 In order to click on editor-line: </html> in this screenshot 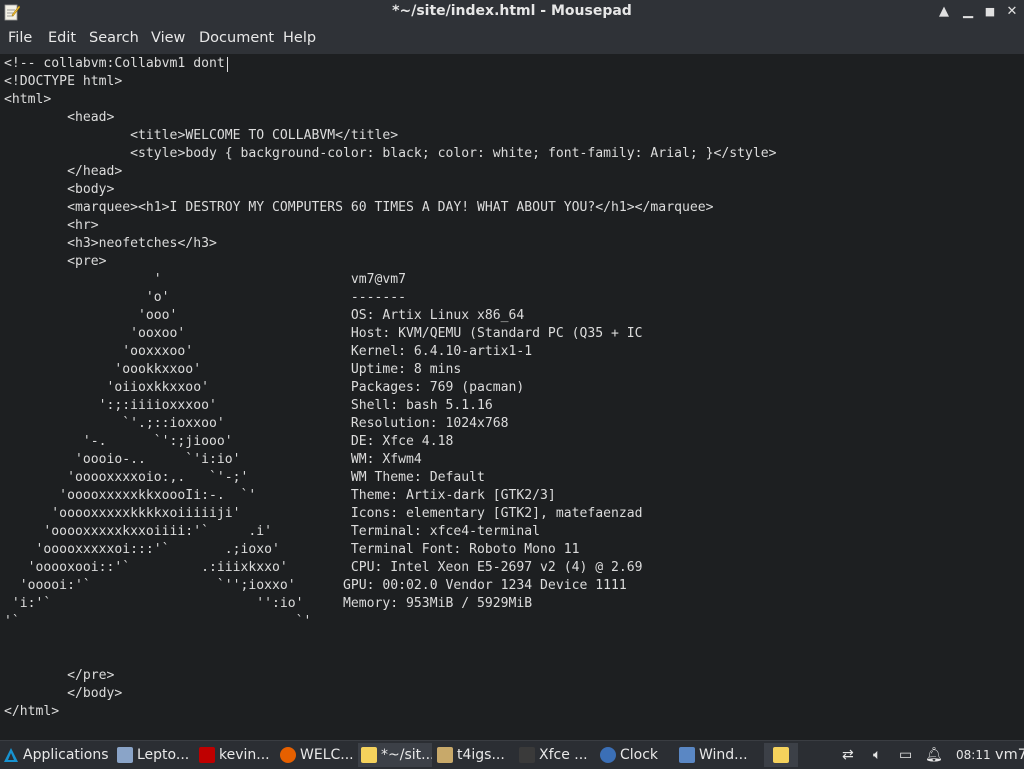, I will do `click(32, 711)`.